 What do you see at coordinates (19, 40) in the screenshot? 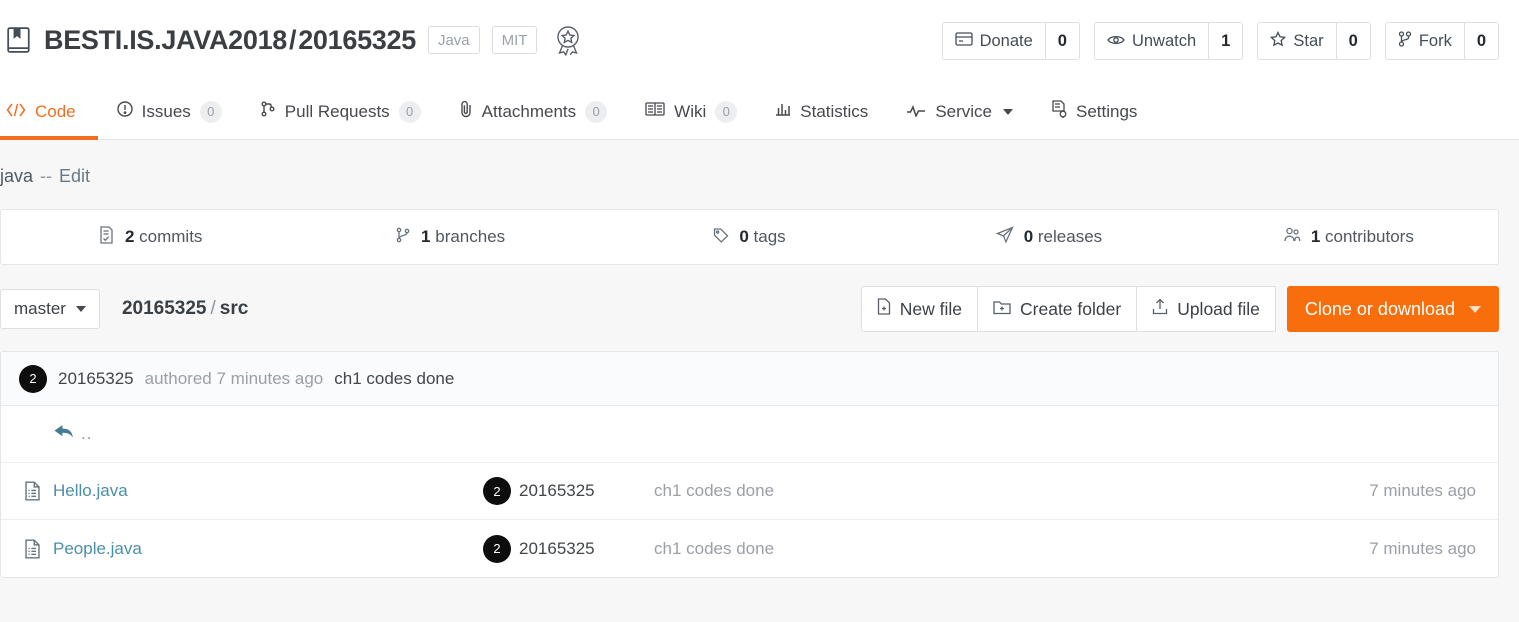
I see `repo-book-icon` at bounding box center [19, 40].